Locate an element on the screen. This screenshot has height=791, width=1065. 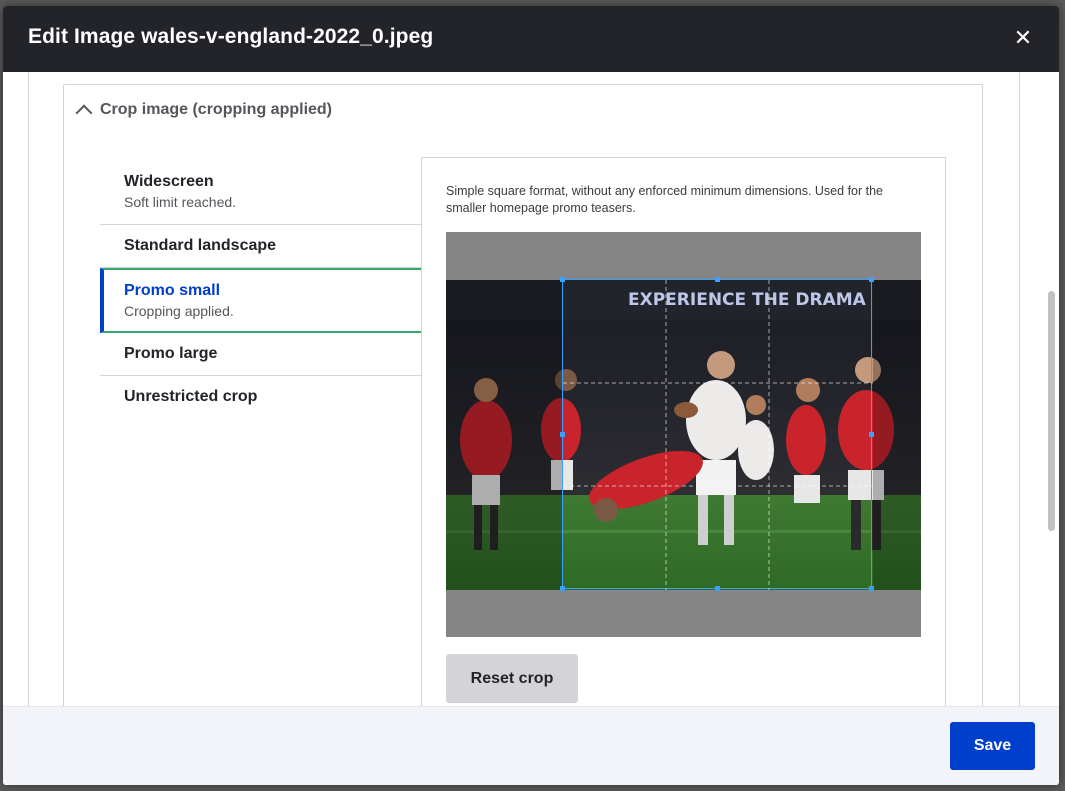
tab-promo-large: Promo large is located at coordinates (261, 354).